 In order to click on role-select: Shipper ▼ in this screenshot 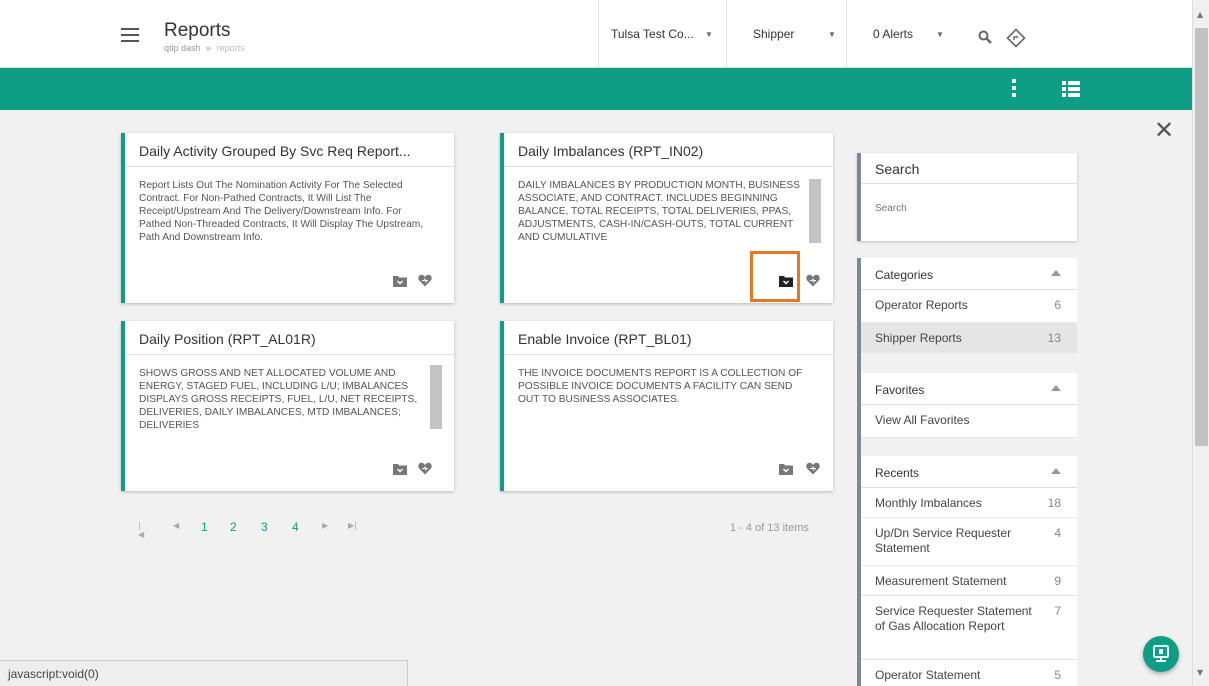, I will do `click(786, 34)`.